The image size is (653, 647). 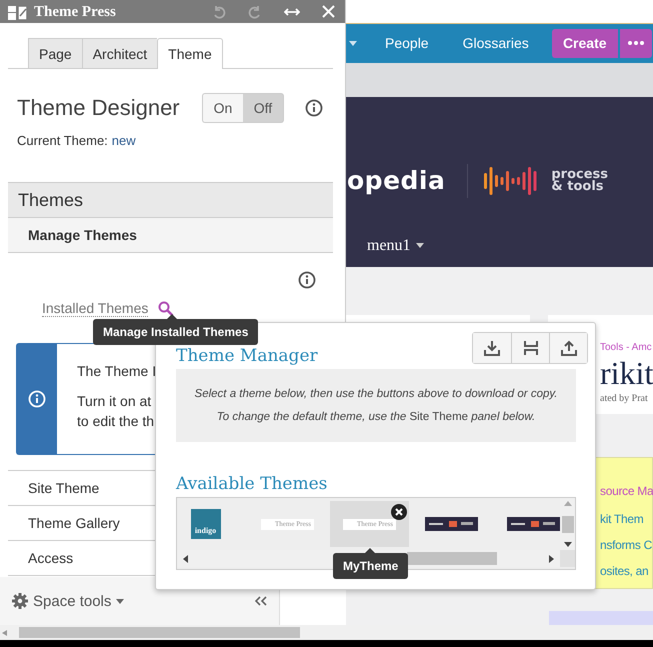 What do you see at coordinates (99, 108) in the screenshot?
I see `panel-heading: Theme Designer` at bounding box center [99, 108].